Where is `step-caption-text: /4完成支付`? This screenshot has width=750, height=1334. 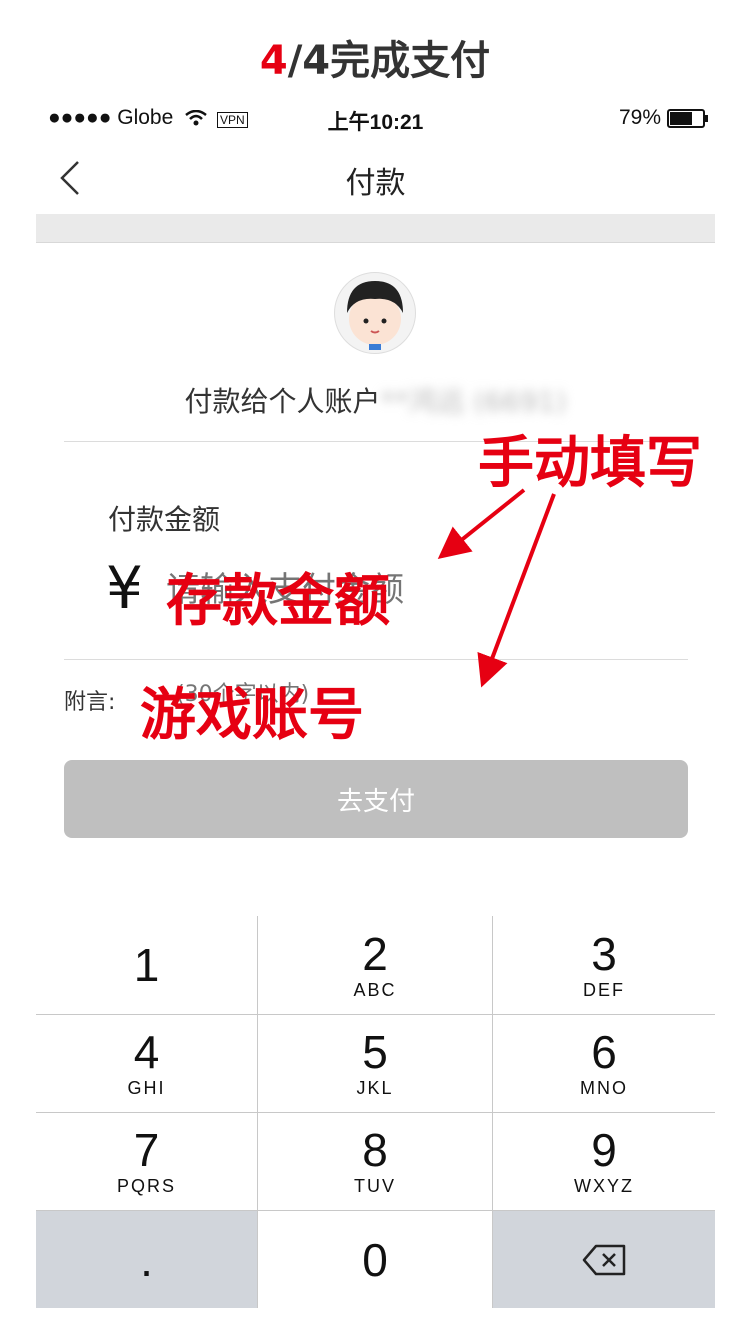
step-caption-text: /4完成支付 is located at coordinates (389, 61).